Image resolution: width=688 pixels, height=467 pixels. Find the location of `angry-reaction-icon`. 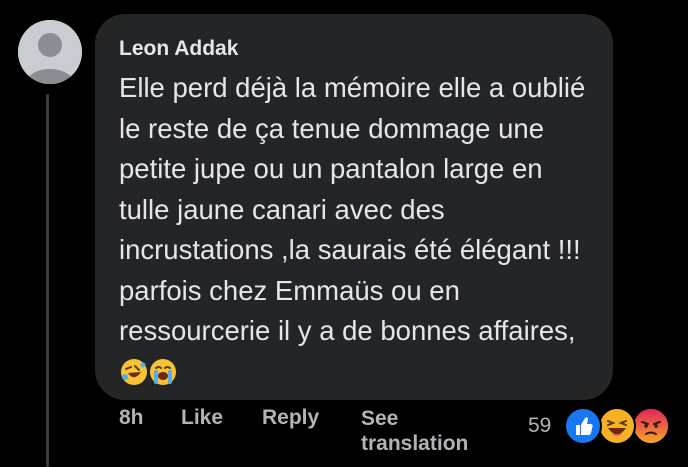

angry-reaction-icon is located at coordinates (651, 426).